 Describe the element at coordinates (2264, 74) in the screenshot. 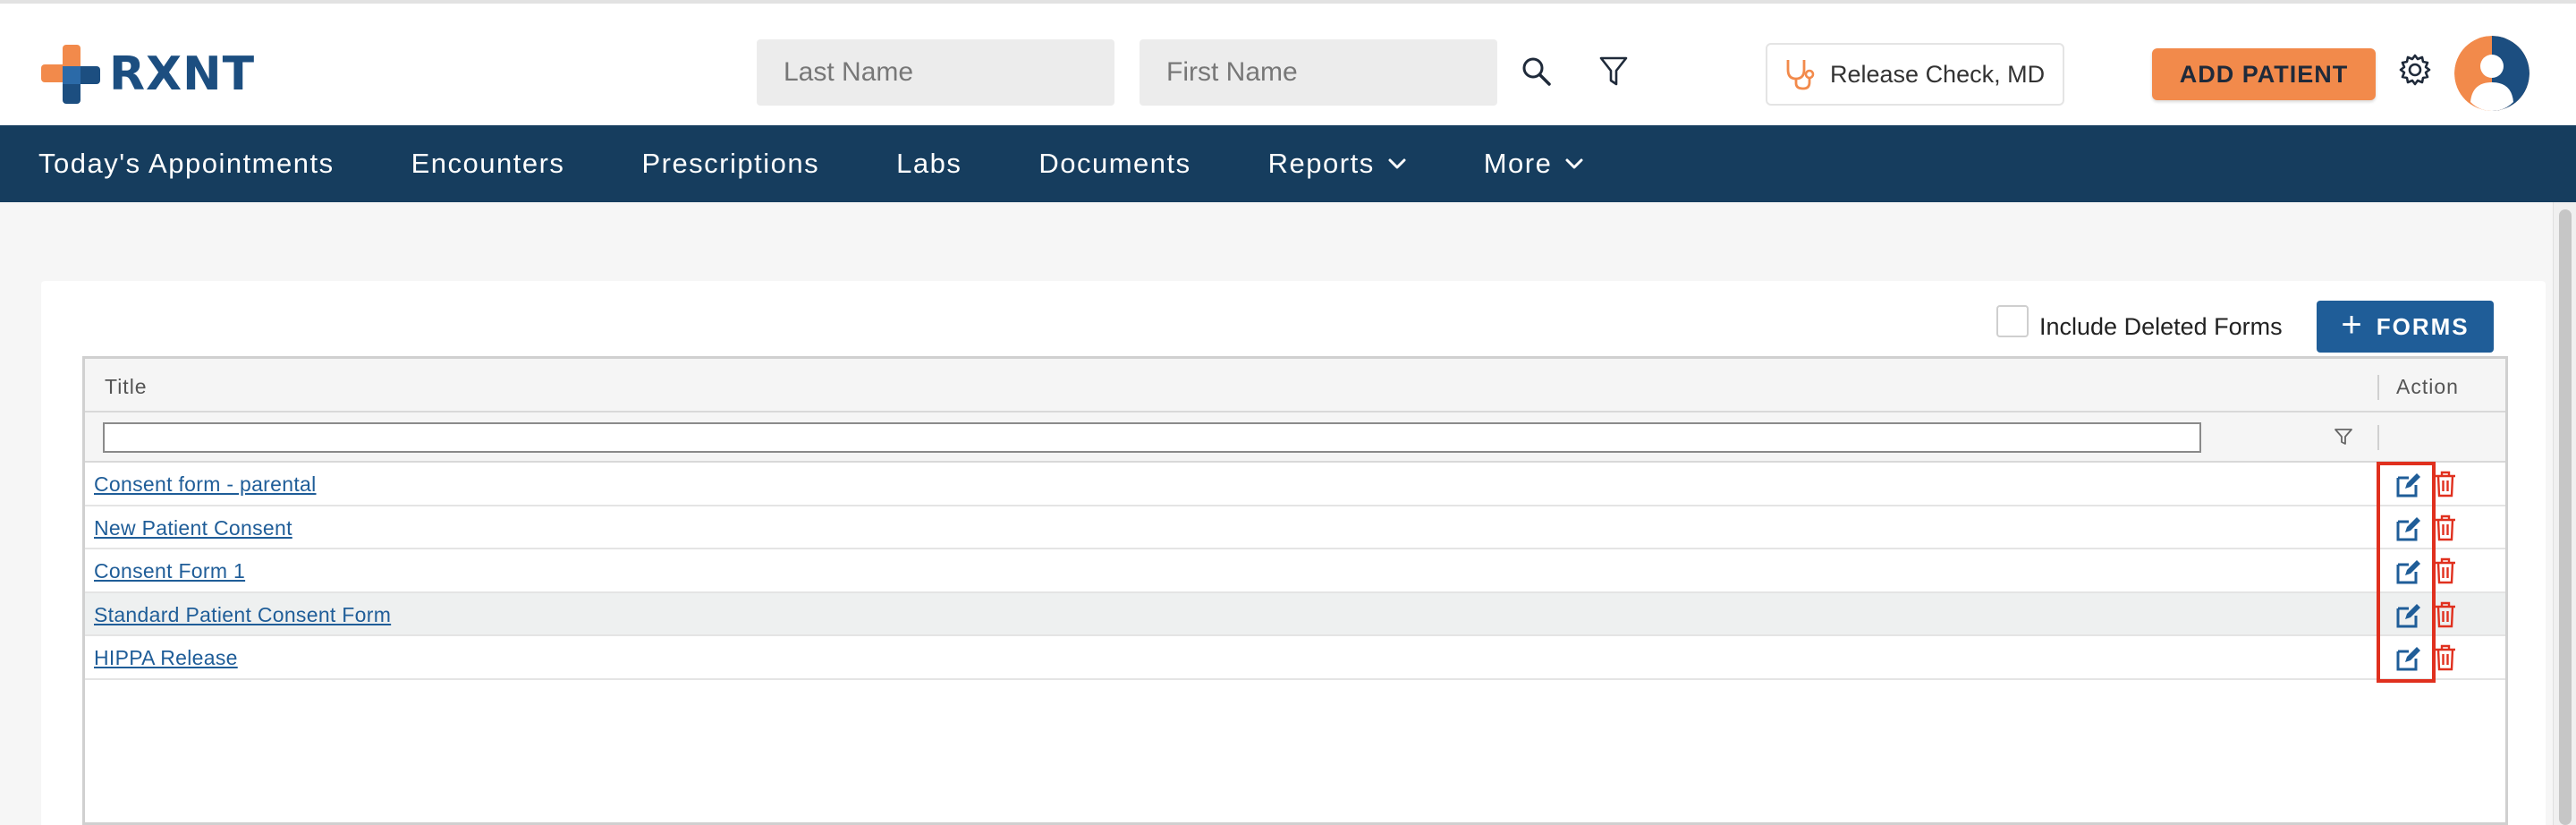

I see `add-patient-button: ADD PATIENT` at that location.